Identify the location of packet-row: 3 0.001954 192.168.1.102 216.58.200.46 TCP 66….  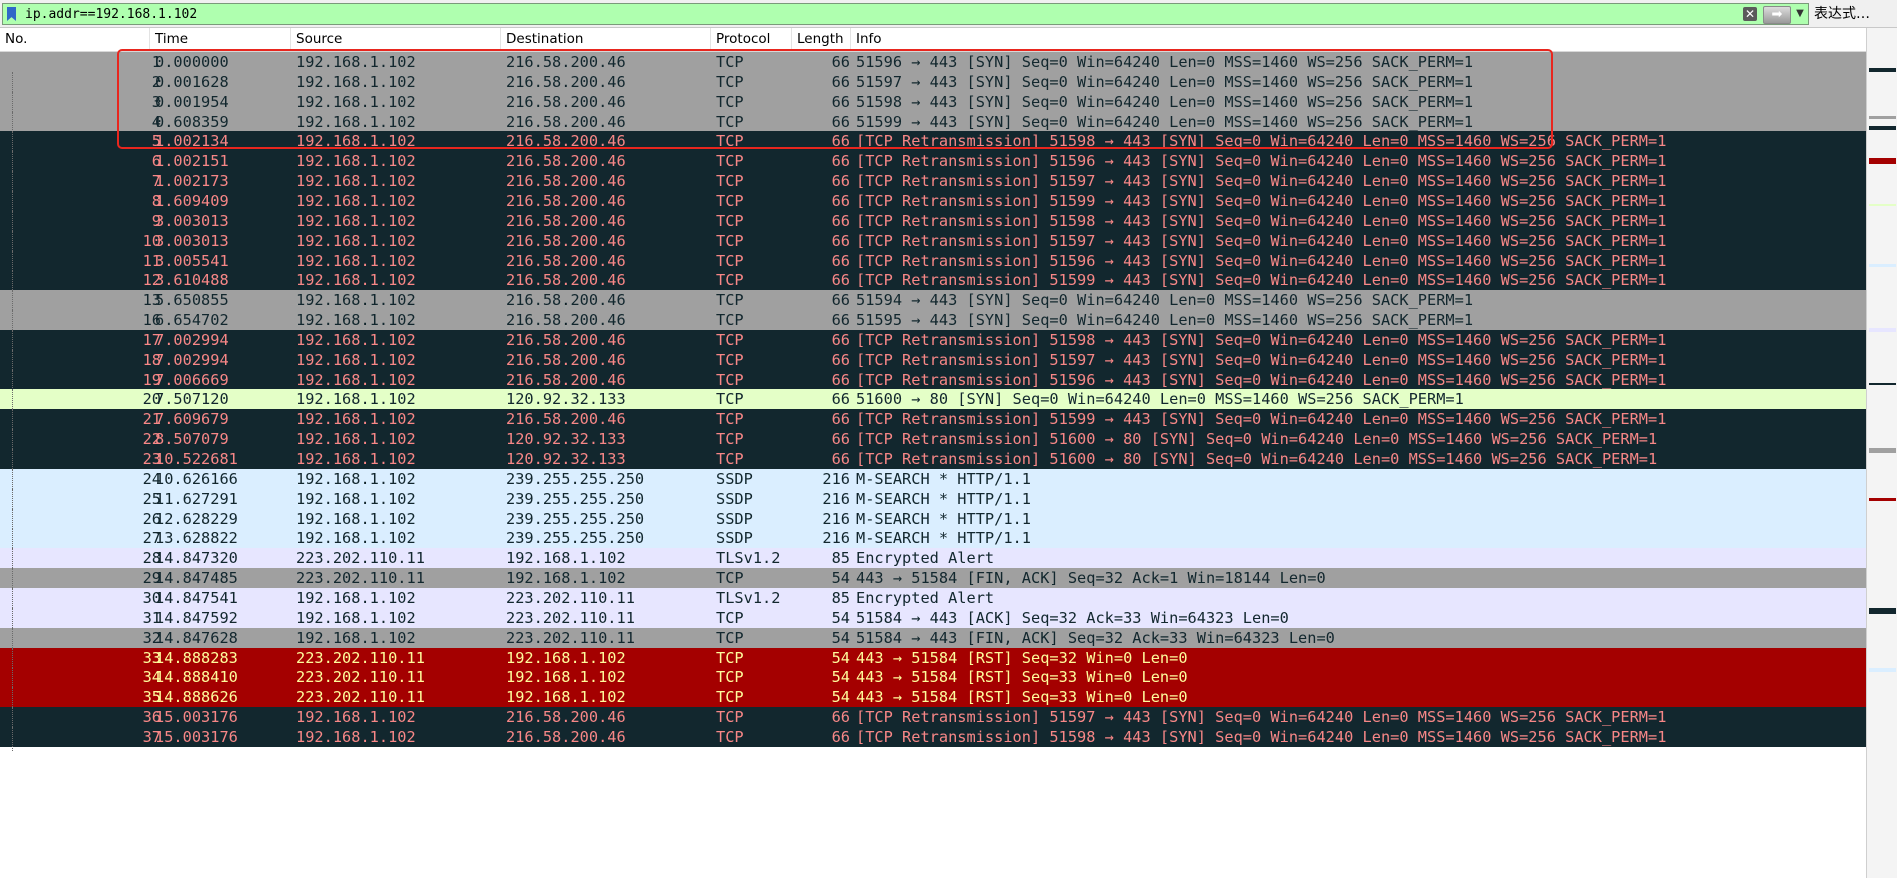
(933, 103).